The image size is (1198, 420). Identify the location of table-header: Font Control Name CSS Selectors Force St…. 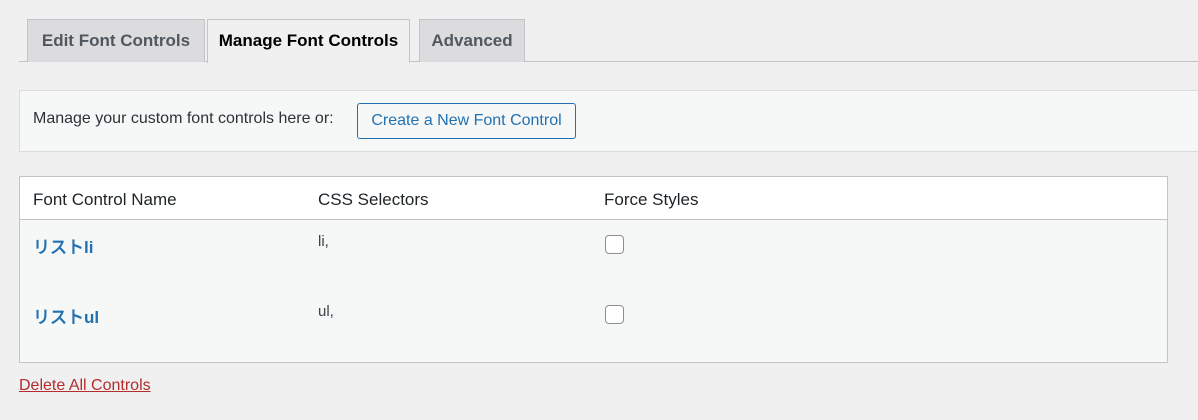
(593, 198).